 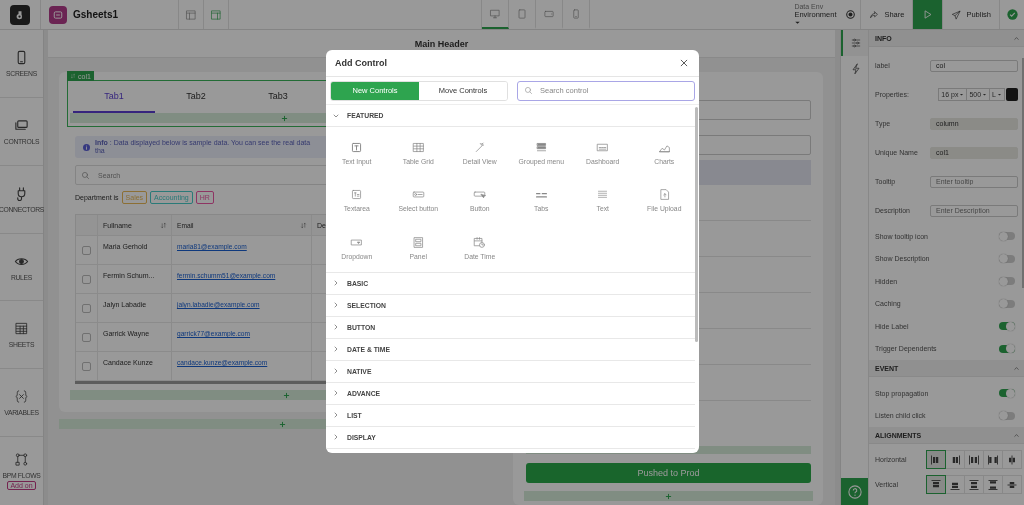 I want to click on help-icon, so click(x=854, y=491).